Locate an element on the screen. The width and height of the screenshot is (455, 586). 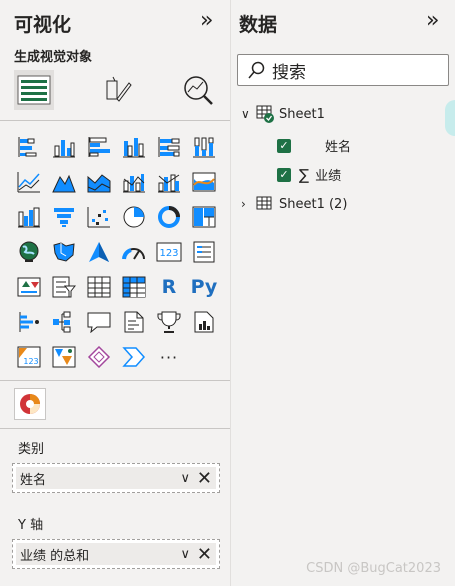
more-visuals-icon: ··· is located at coordinates (169, 357).